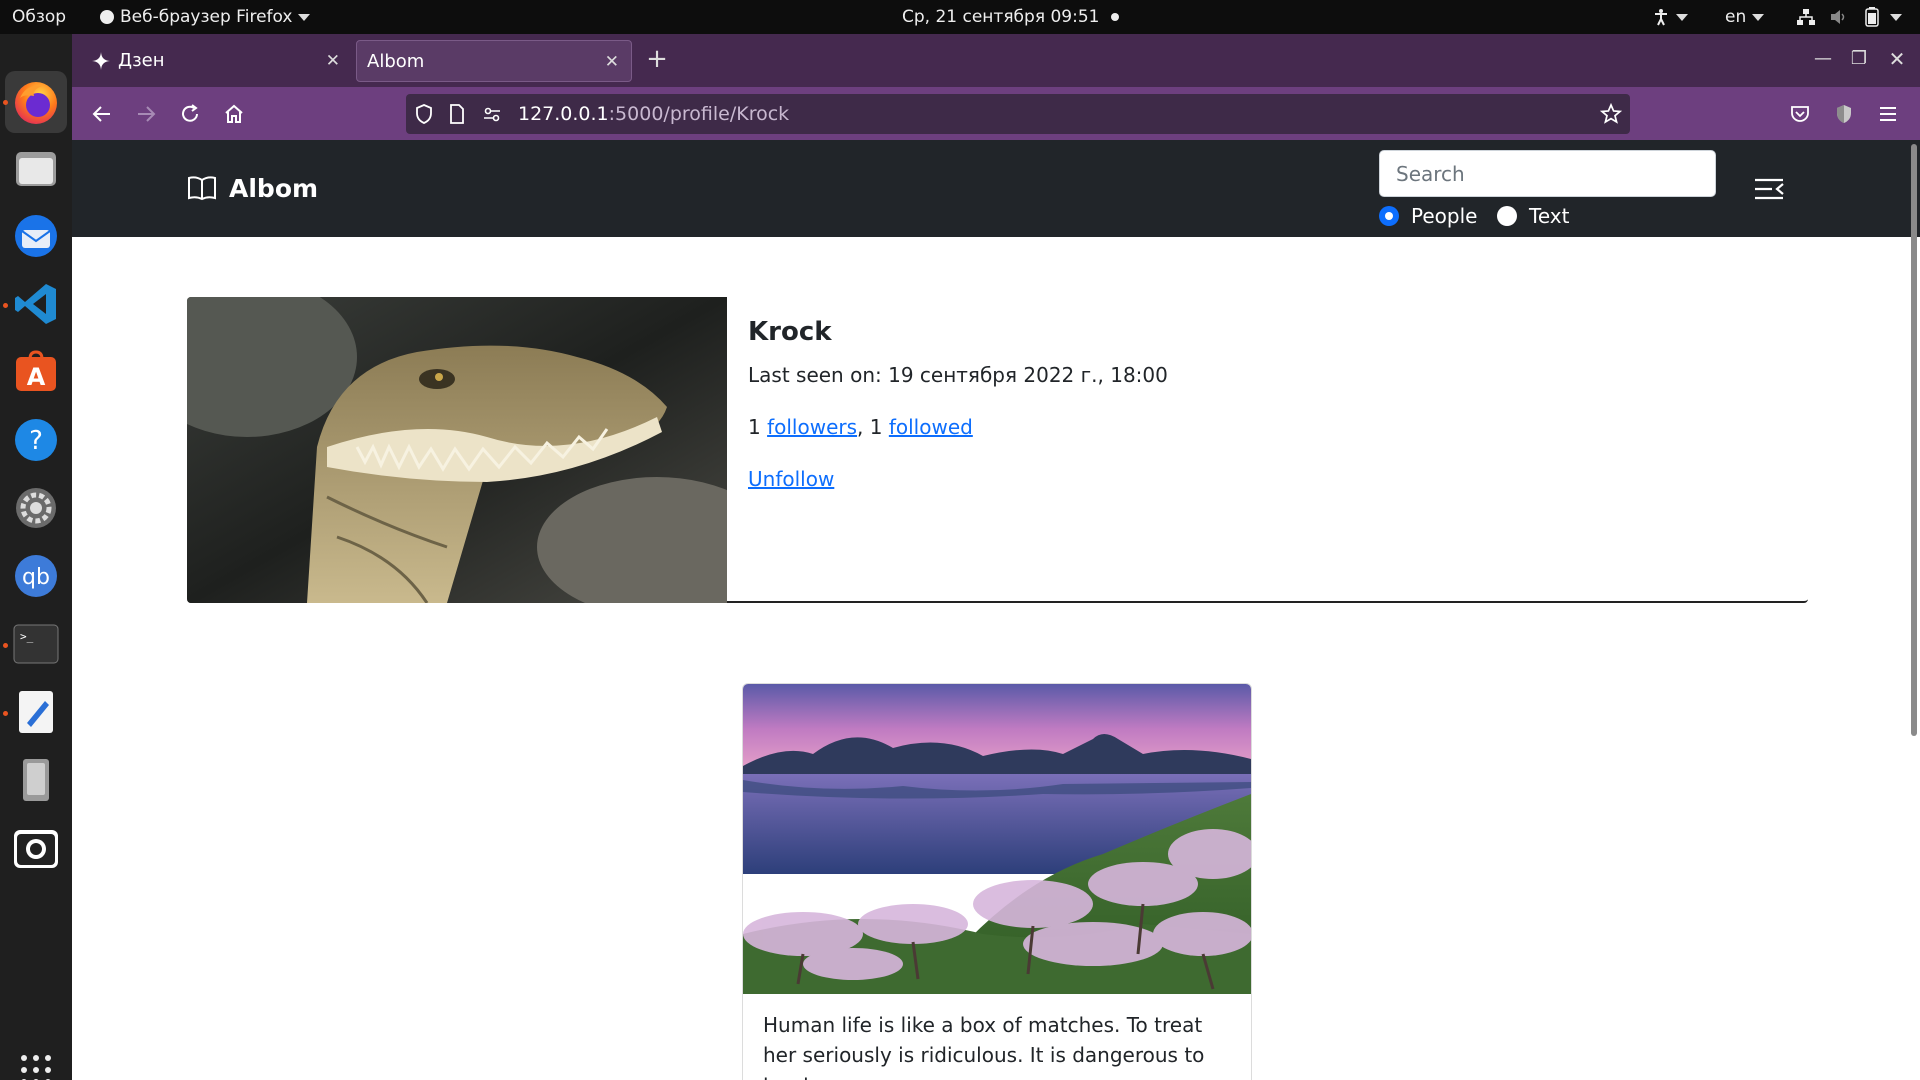 This screenshot has width=1920, height=1080. Describe the element at coordinates (754, 427) in the screenshot. I see `followers-count: 1` at that location.